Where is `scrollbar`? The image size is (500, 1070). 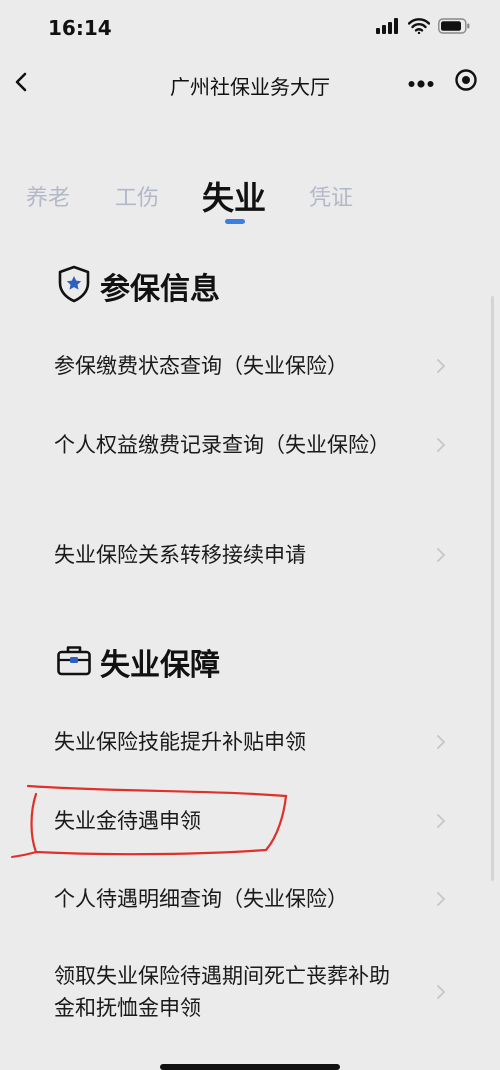 scrollbar is located at coordinates (492, 588).